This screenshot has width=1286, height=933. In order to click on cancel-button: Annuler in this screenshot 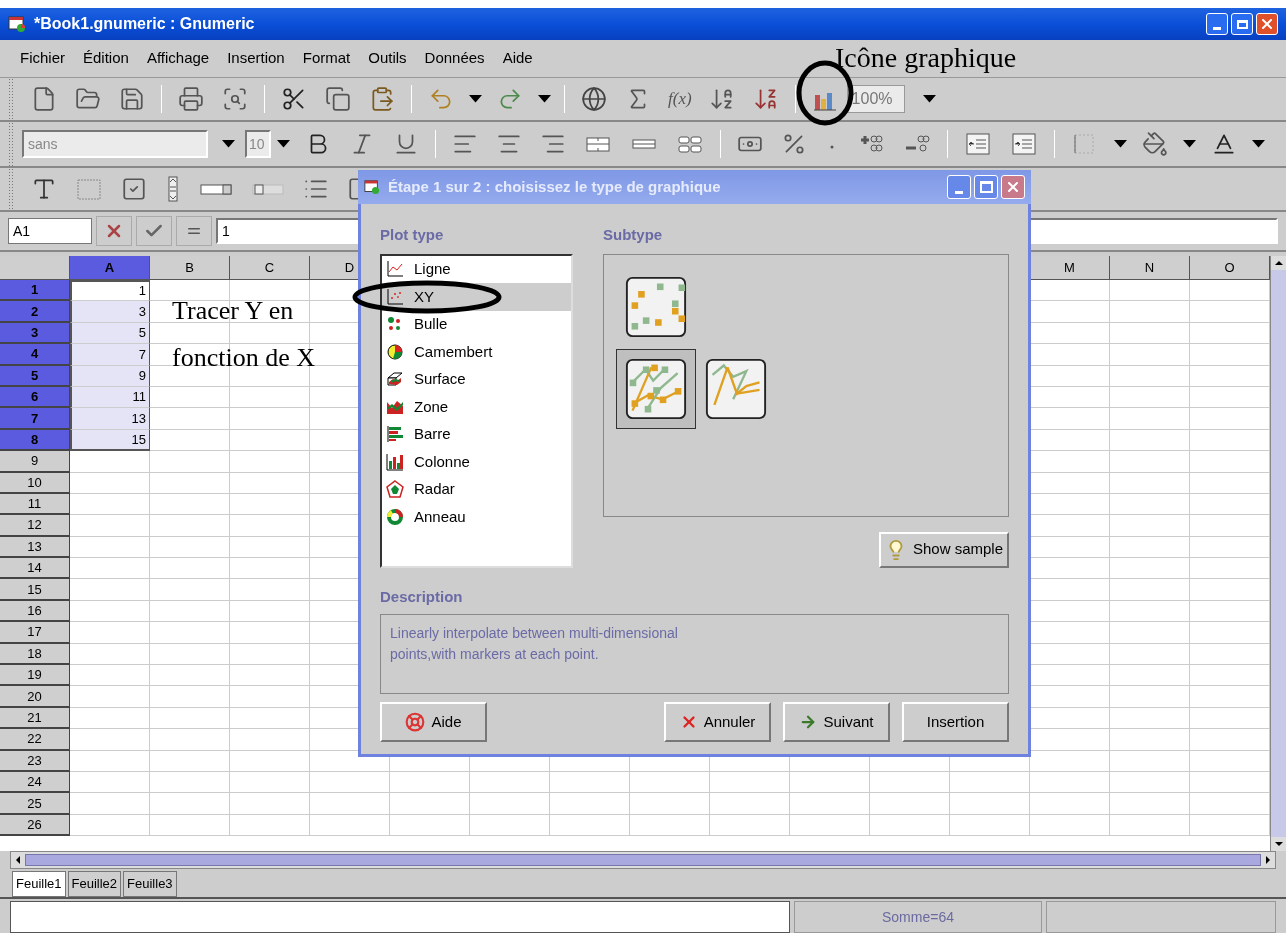, I will do `click(717, 722)`.